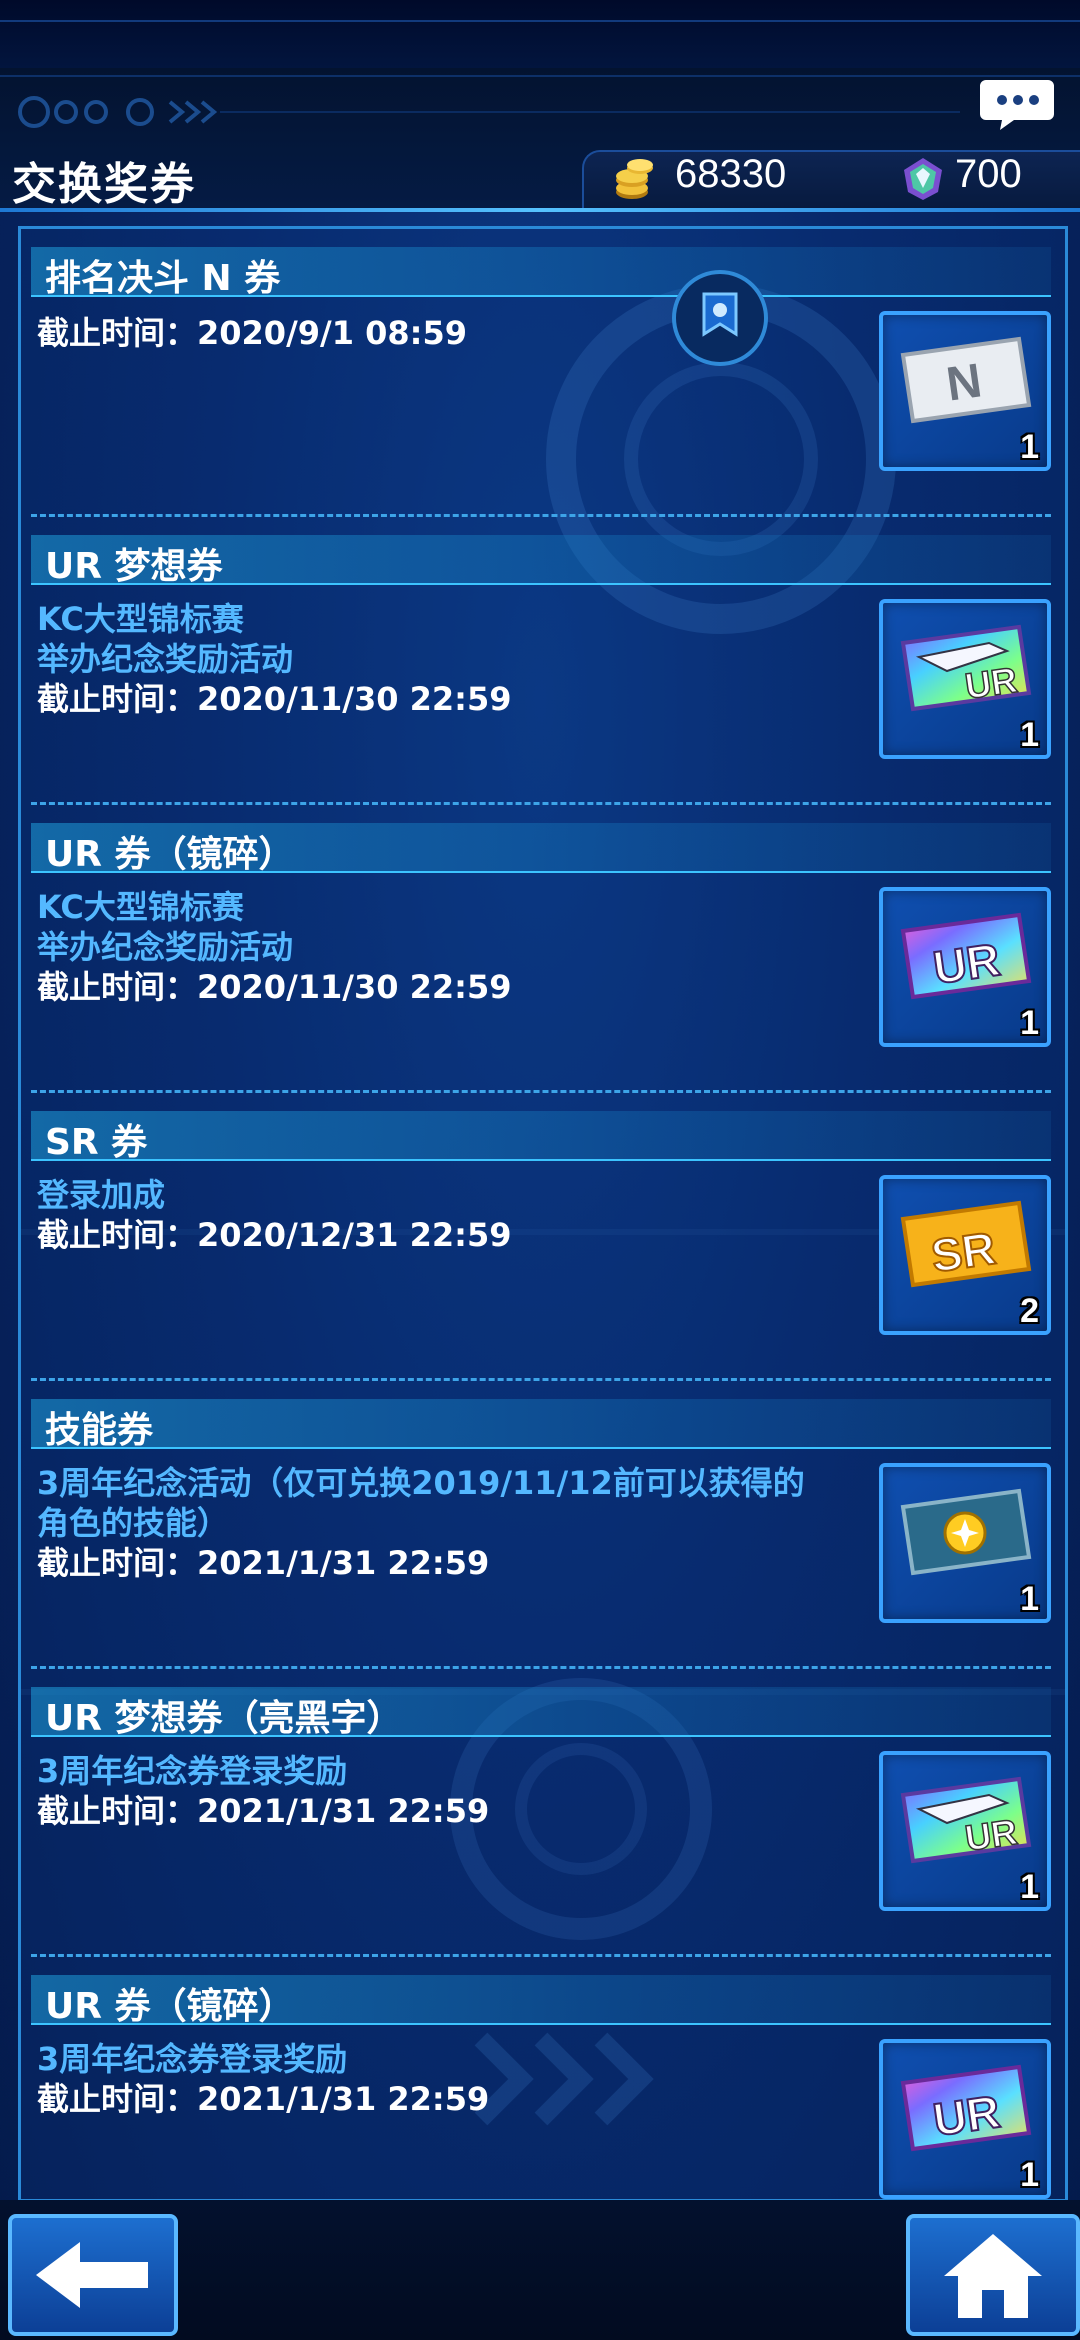  Describe the element at coordinates (274, 1235) in the screenshot. I see `ticket-deadline: 截止时间：2020/12/31 22:59` at that location.